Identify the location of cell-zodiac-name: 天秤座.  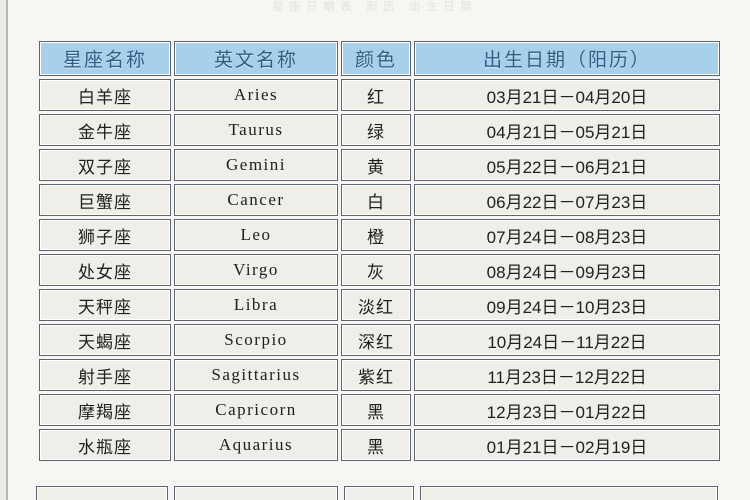
(105, 305).